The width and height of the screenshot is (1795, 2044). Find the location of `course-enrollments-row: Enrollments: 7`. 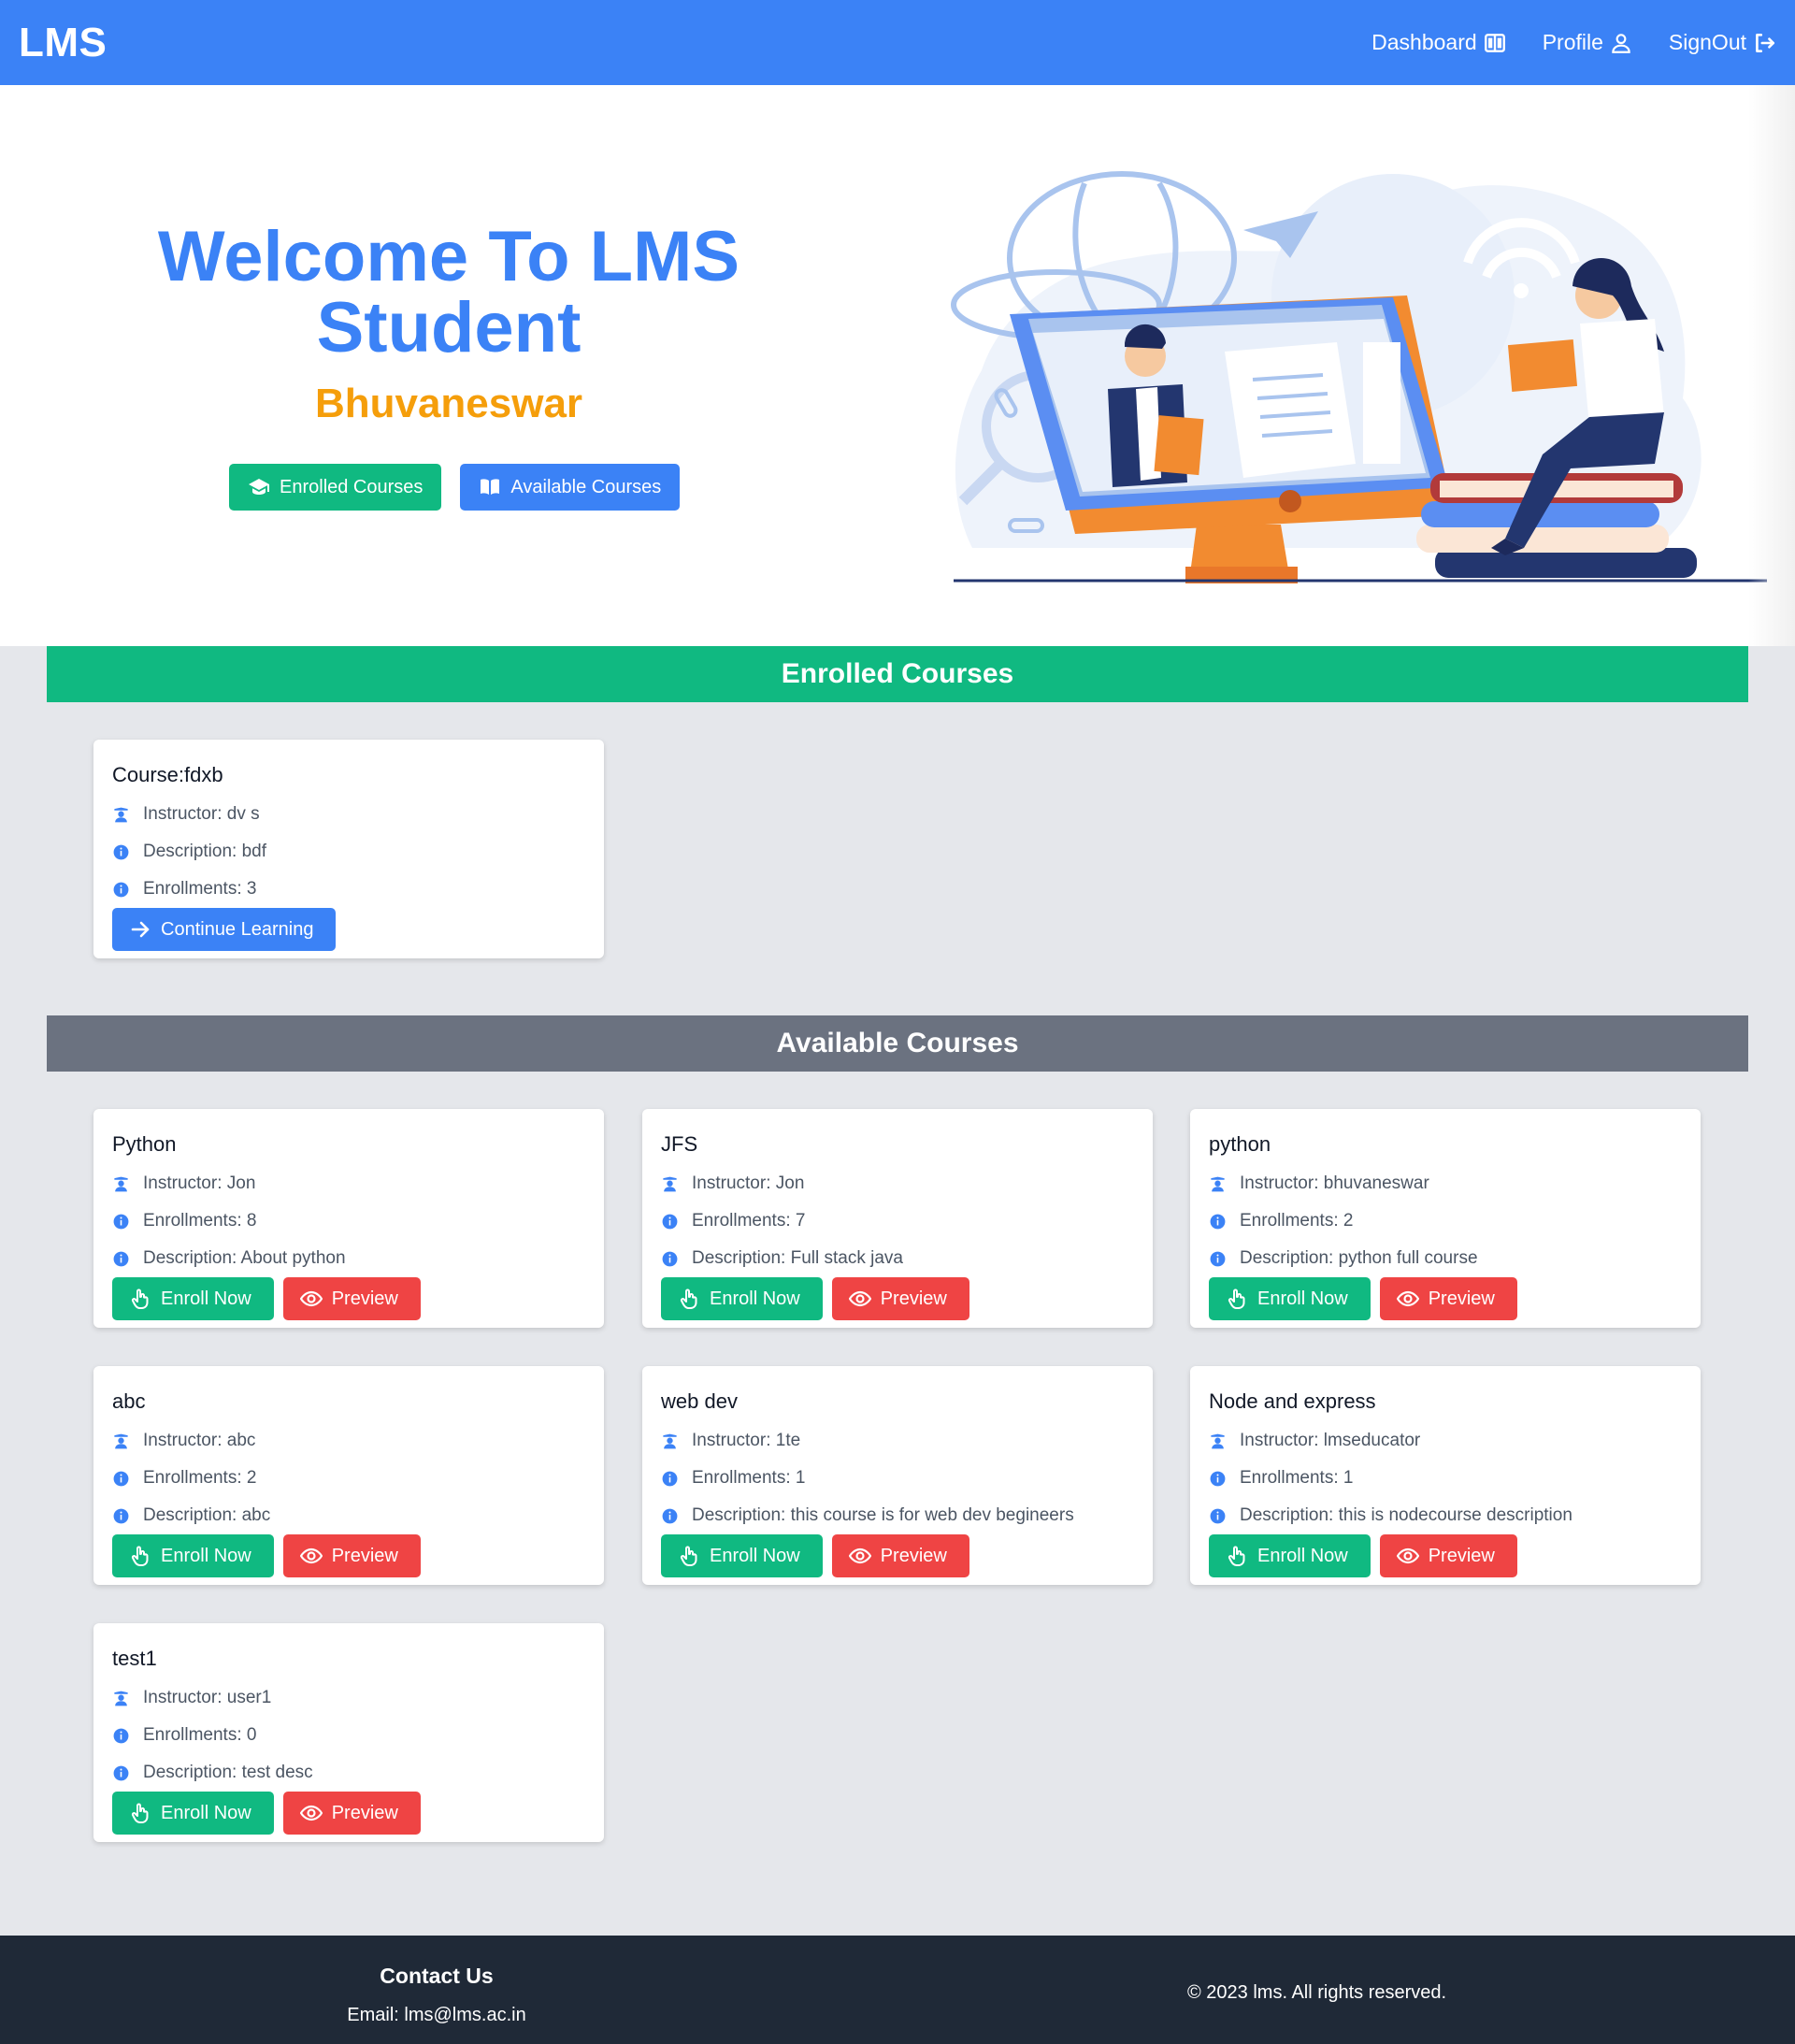

course-enrollments-row: Enrollments: 7 is located at coordinates (897, 1221).